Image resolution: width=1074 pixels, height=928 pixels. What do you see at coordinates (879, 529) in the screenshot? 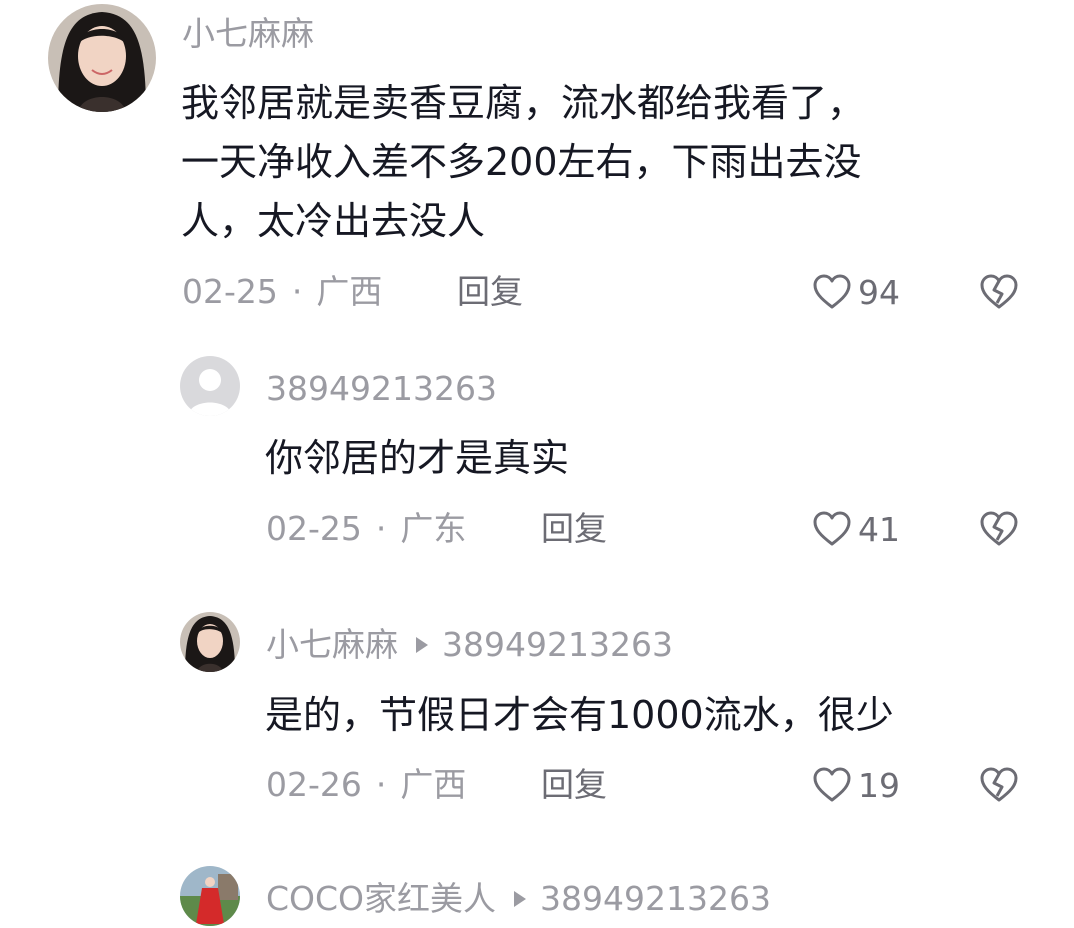
I see `like-count: 41` at bounding box center [879, 529].